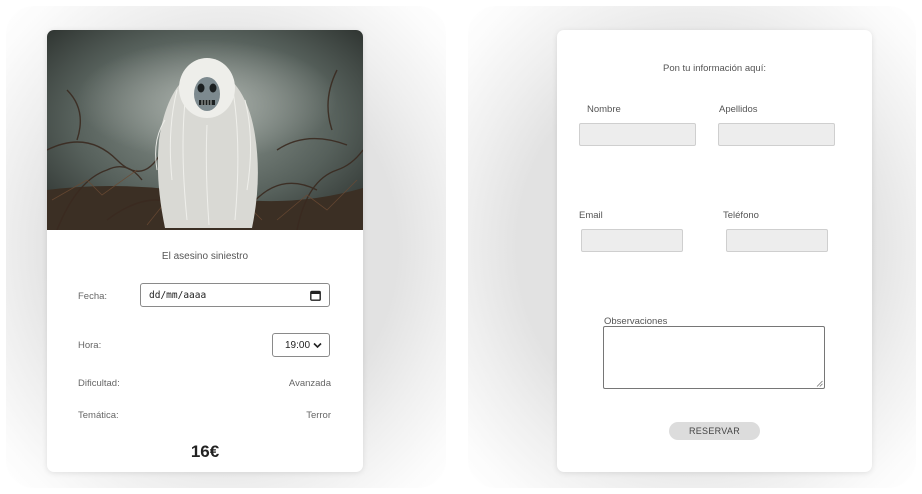 The image size is (922, 494). What do you see at coordinates (738, 109) in the screenshot?
I see `apellidos-label: Apellidos` at bounding box center [738, 109].